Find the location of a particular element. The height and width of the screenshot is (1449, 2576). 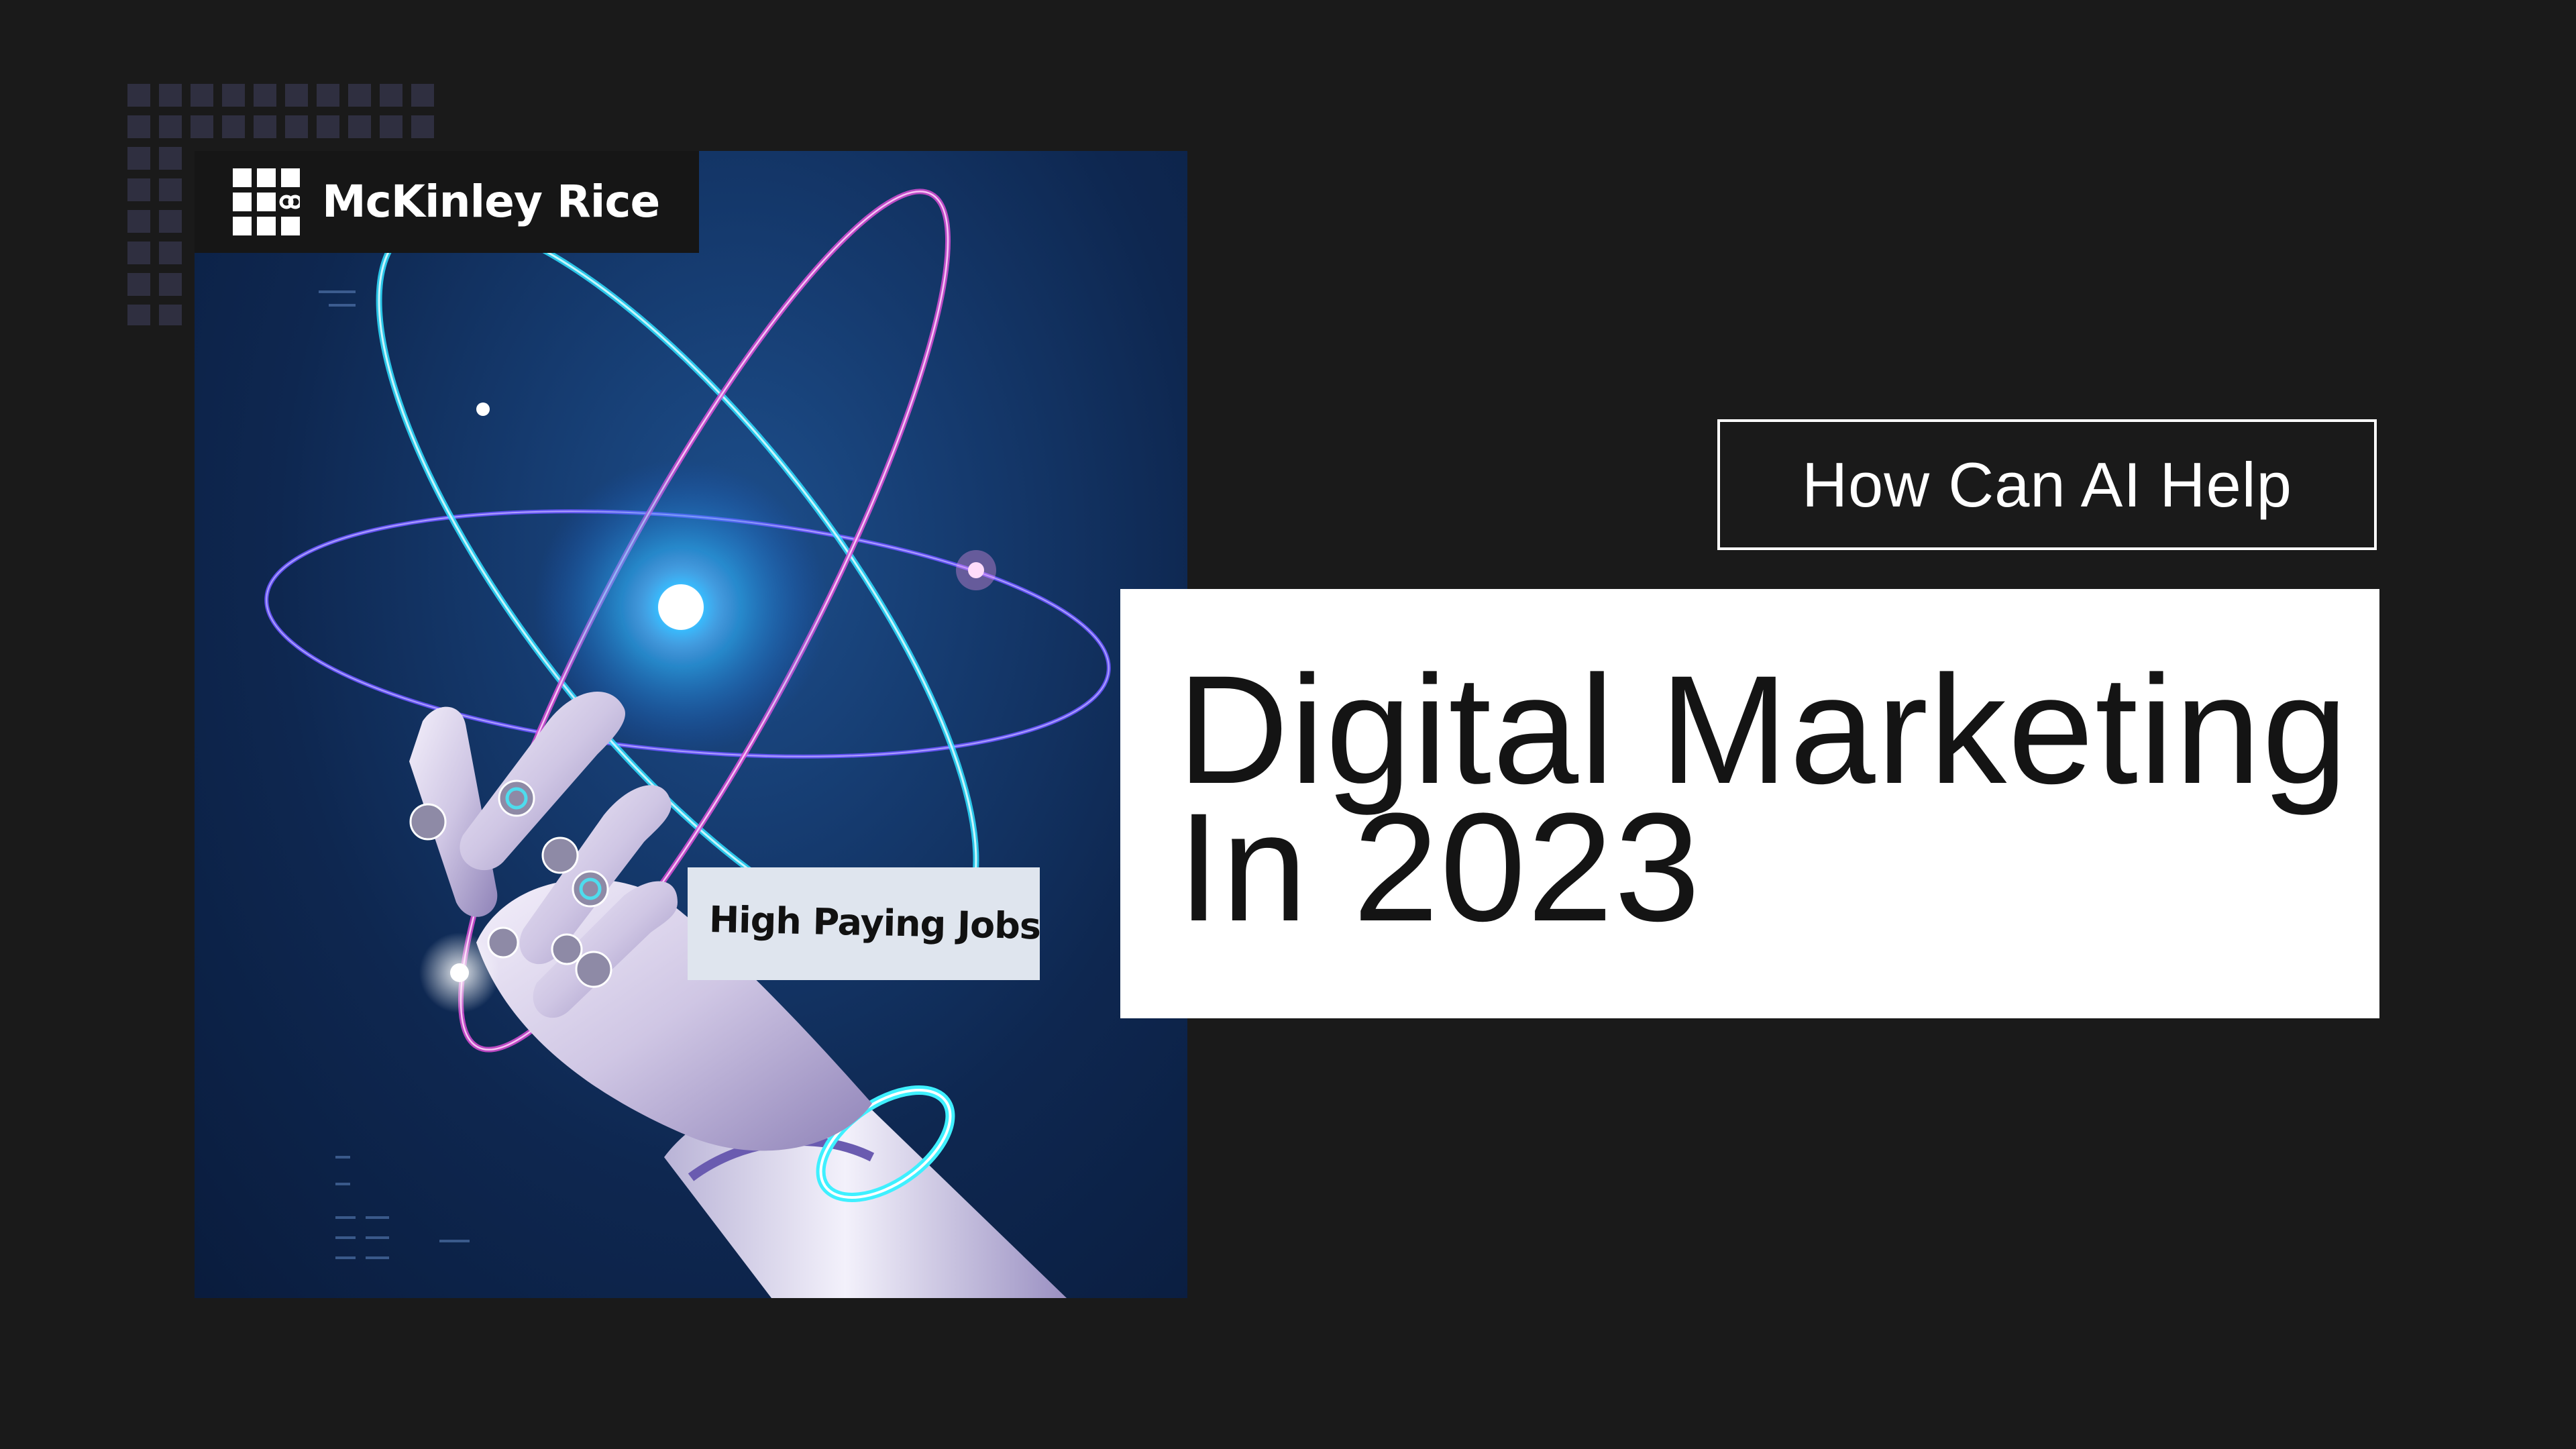

high-paying-jobs-tag: High Paying Jobs is located at coordinates (864, 923).